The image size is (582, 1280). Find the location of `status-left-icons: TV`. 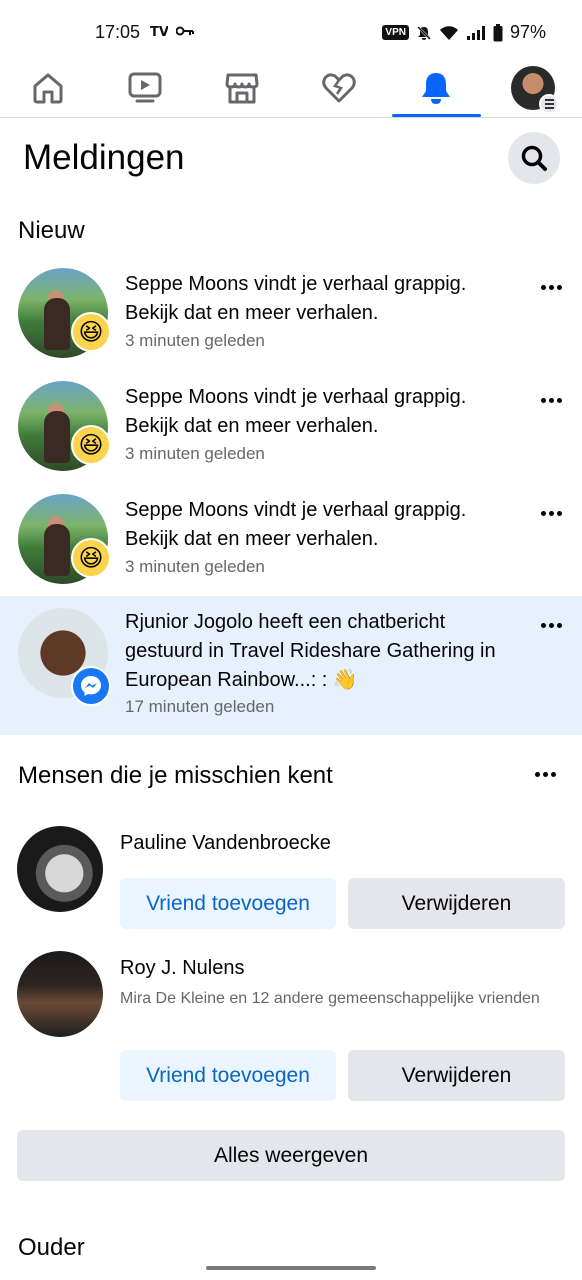

status-left-icons: TV is located at coordinates (172, 31).